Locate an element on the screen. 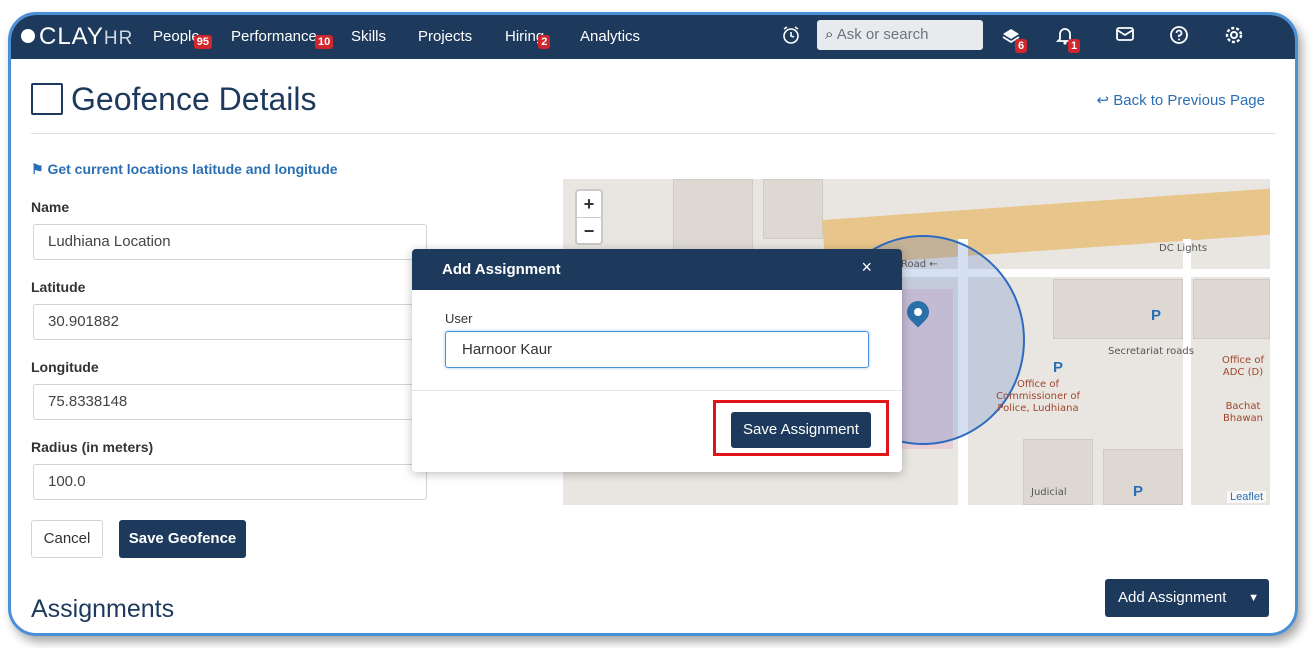 The height and width of the screenshot is (648, 1314). bell-icon: 1 is located at coordinates (1068, 39).